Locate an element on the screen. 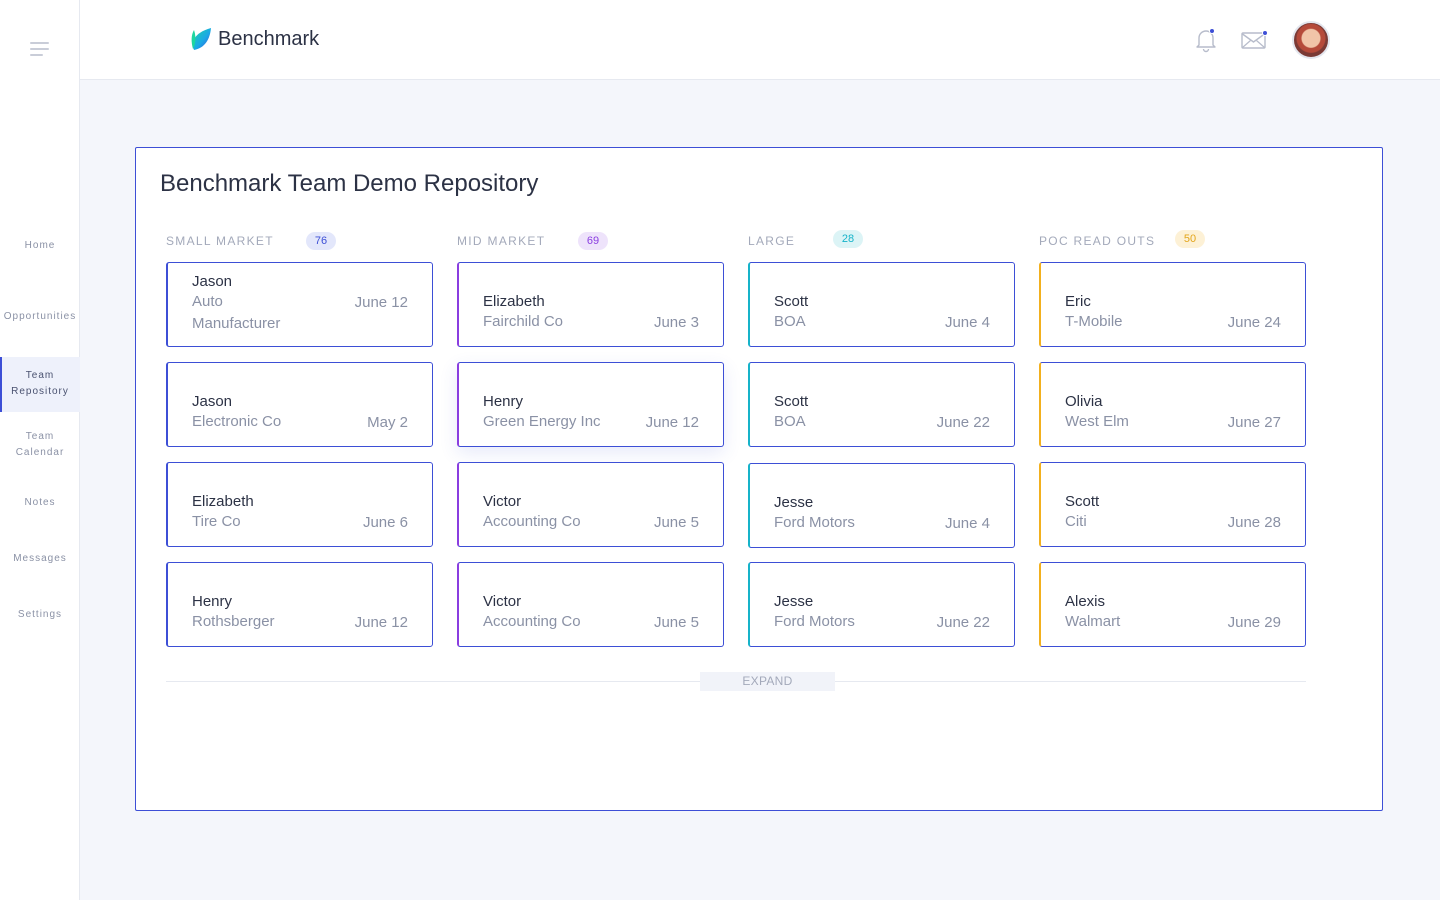 This screenshot has width=1440, height=900. sidebar-item-label: Home is located at coordinates (40, 245).